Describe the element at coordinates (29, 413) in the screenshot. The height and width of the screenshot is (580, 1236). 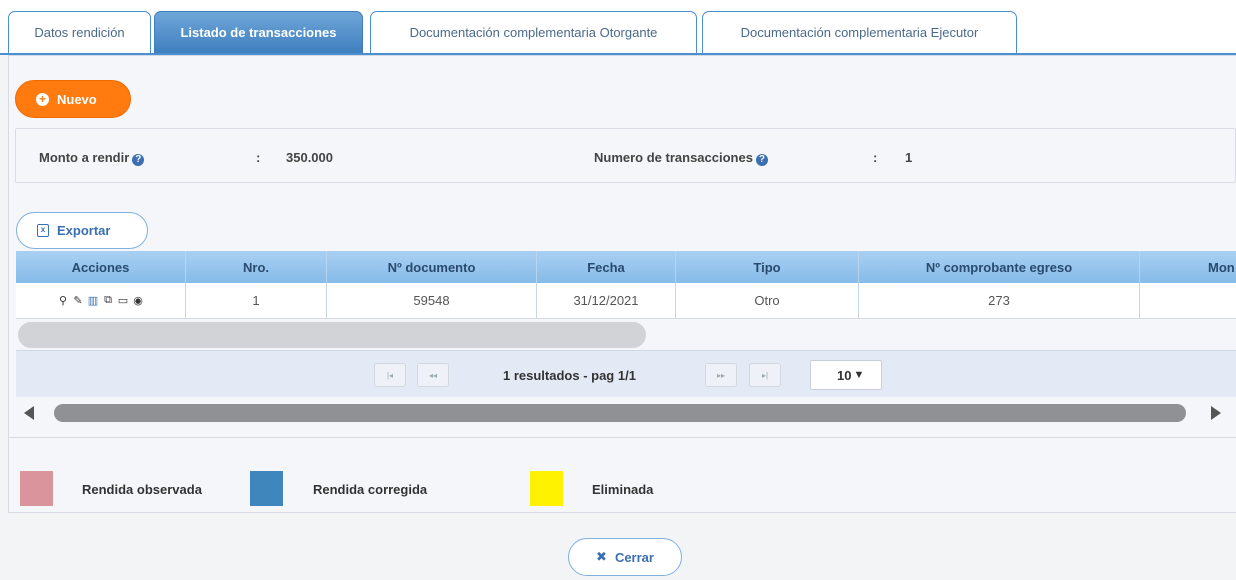
I see `scroll-left-arrow-icon` at that location.